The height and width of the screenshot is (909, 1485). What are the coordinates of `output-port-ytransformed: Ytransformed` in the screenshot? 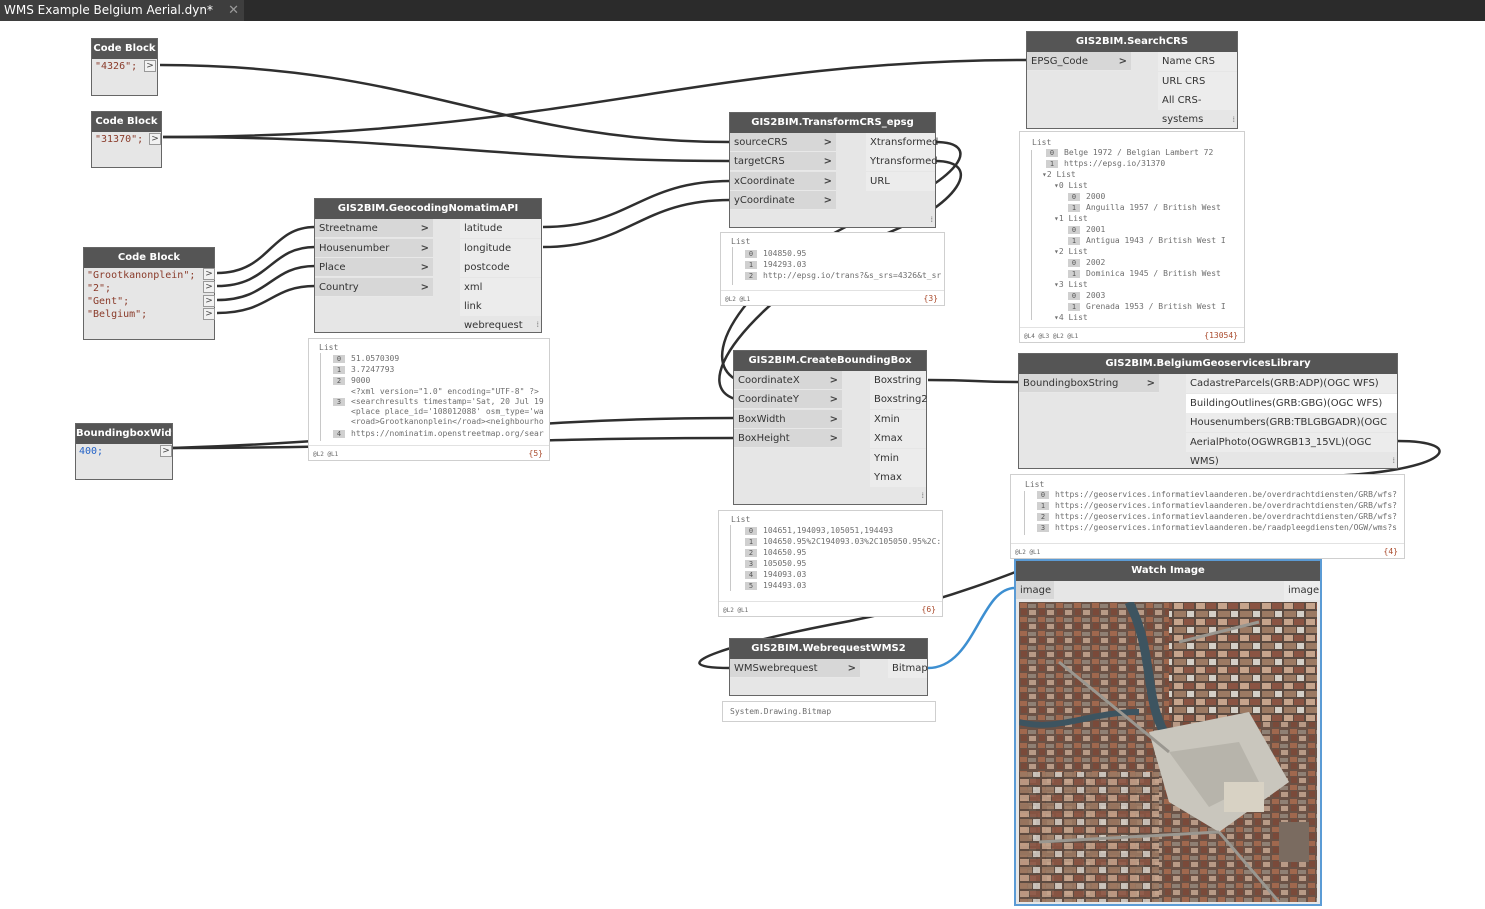 It's located at (902, 161).